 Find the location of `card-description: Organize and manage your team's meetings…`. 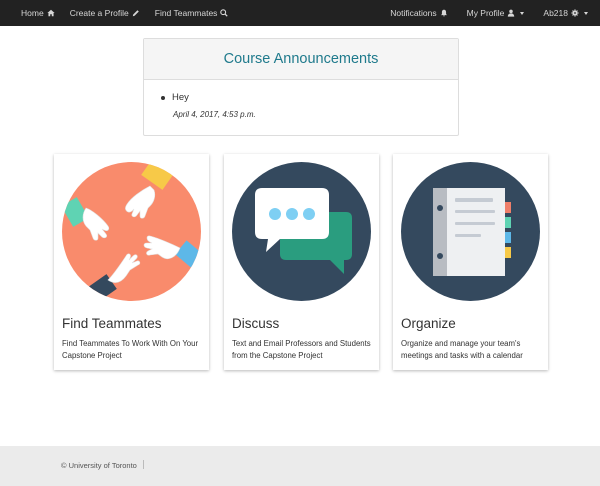

card-description: Organize and manage your team's meetings… is located at coordinates (462, 349).